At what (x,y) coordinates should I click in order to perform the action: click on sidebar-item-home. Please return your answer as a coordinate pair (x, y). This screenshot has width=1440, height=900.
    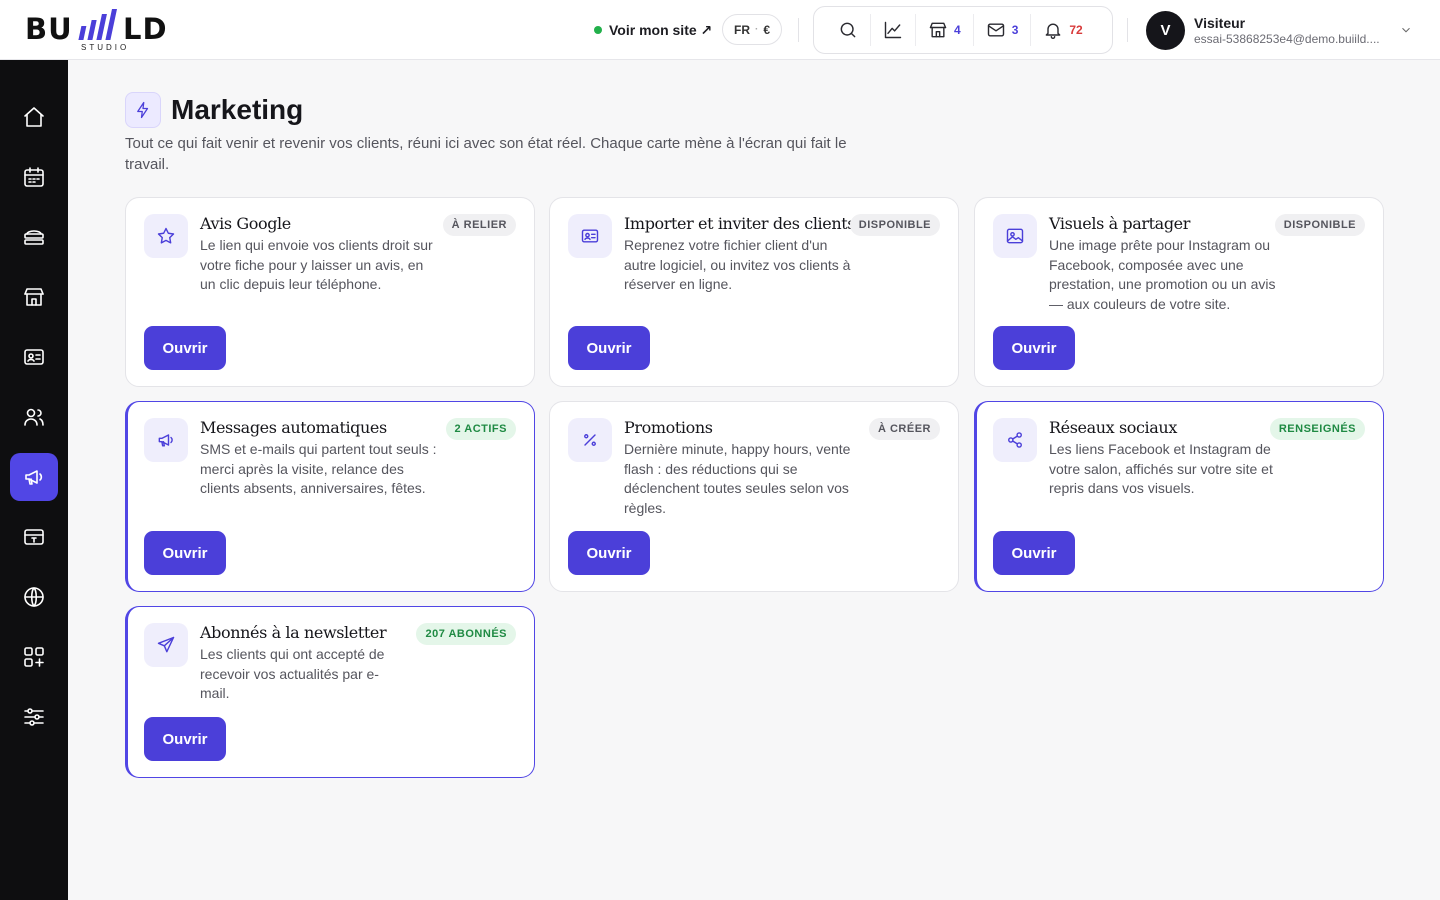
    Looking at the image, I should click on (34, 117).